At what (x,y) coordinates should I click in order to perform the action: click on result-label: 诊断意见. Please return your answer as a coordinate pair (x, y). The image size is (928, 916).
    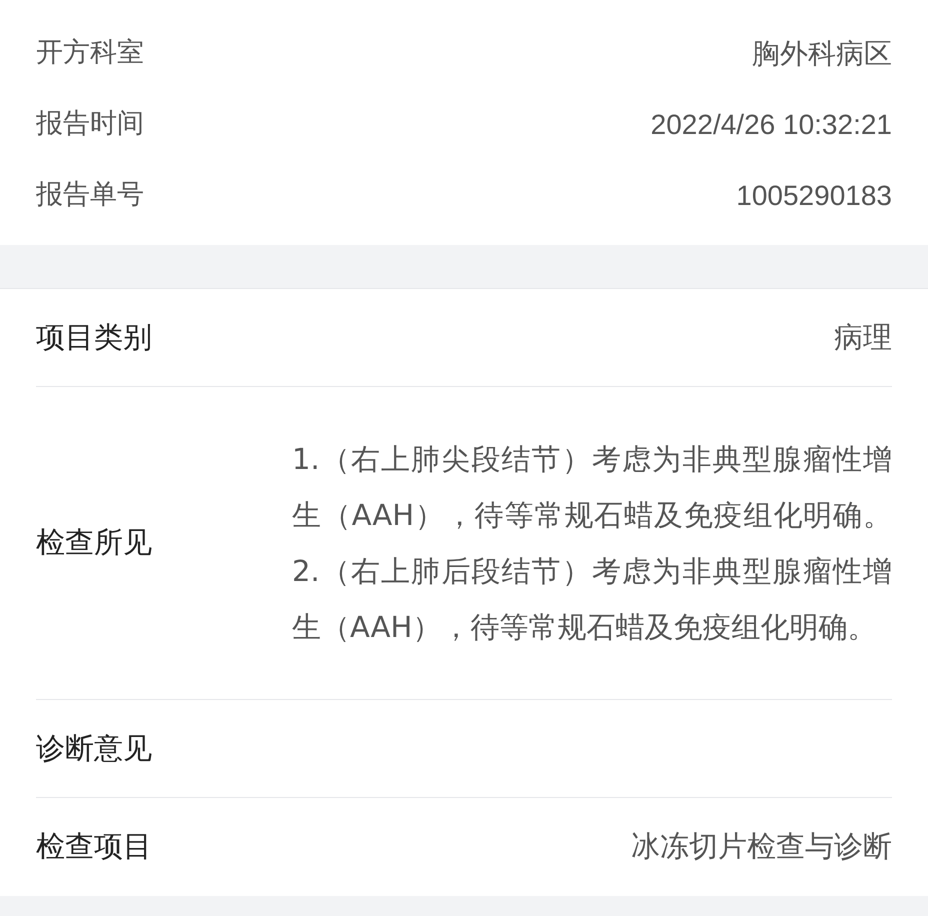
    Looking at the image, I should click on (94, 748).